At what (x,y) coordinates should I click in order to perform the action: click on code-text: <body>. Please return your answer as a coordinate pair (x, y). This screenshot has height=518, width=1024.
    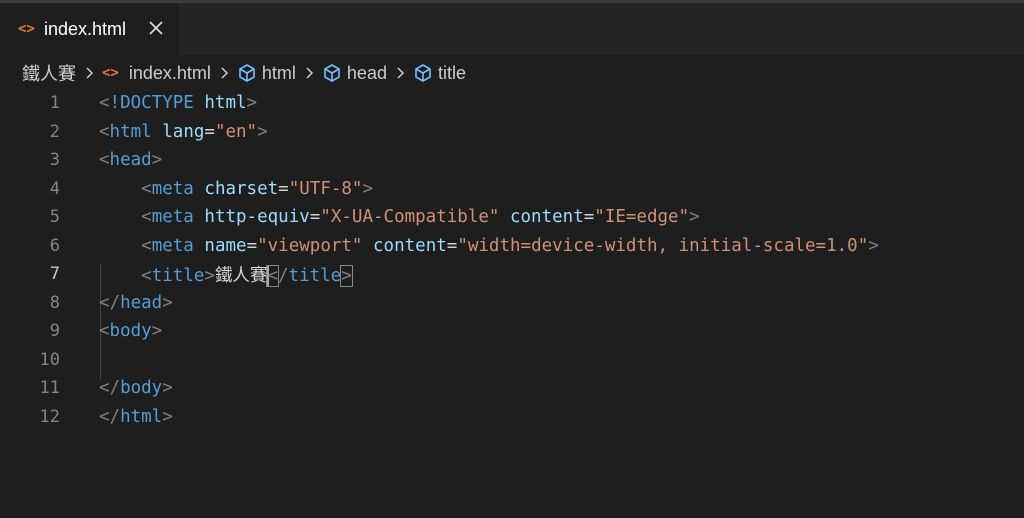
    Looking at the image, I should click on (130, 331).